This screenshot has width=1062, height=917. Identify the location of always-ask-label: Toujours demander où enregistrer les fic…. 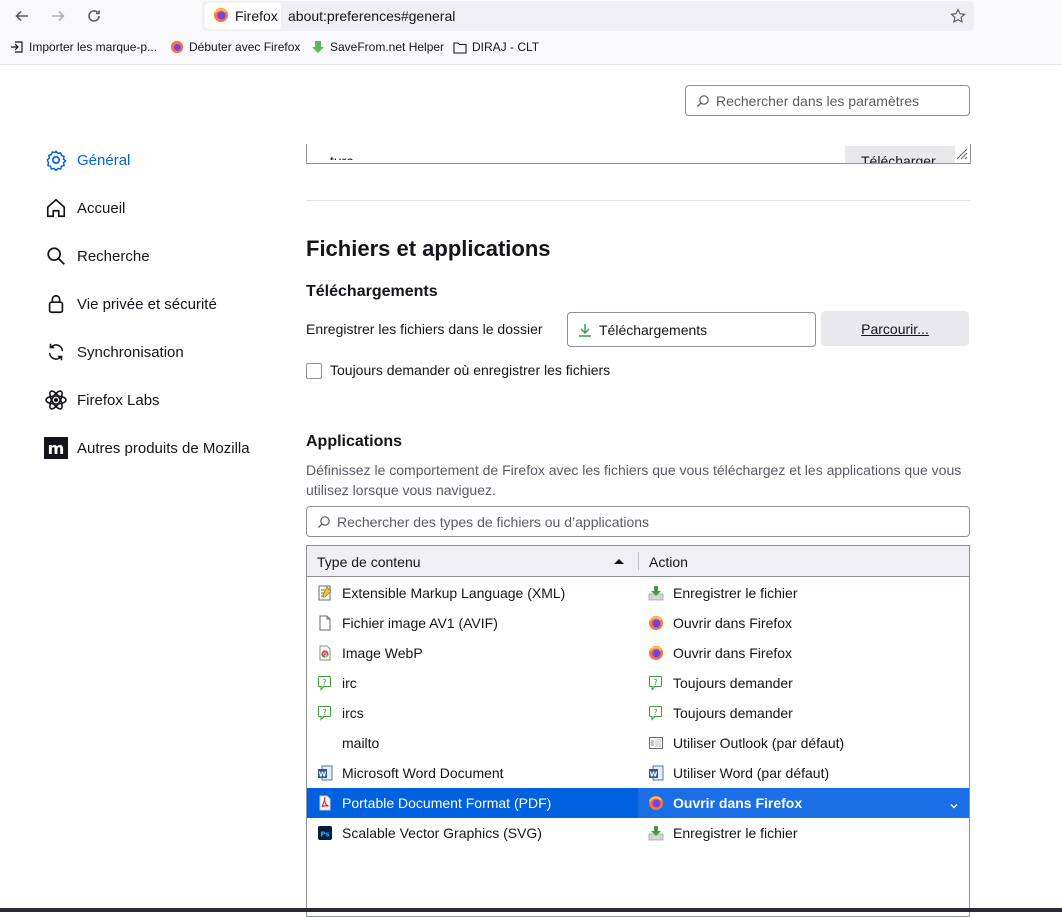
(470, 370).